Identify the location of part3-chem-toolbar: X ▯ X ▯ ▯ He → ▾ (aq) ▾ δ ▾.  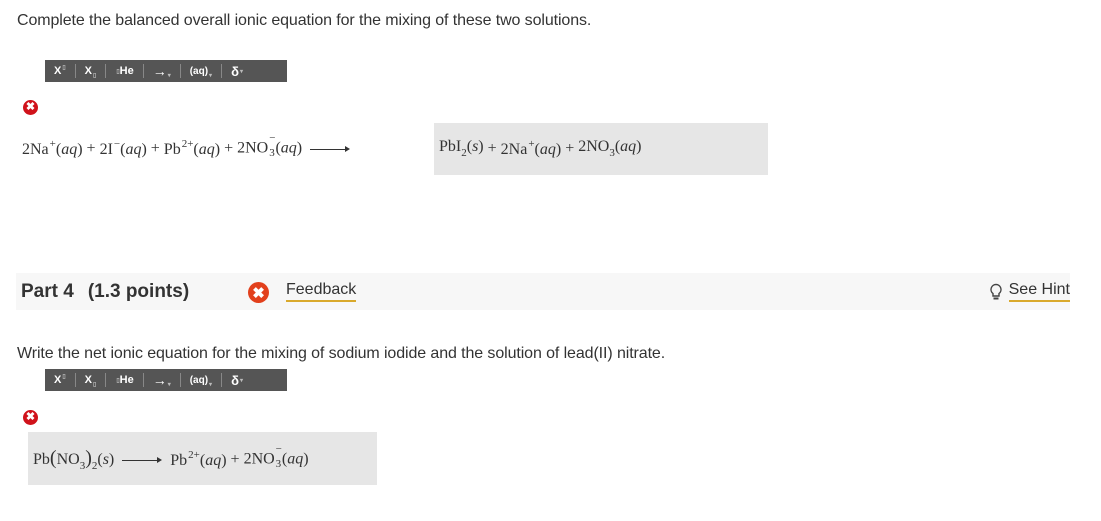
(166, 71).